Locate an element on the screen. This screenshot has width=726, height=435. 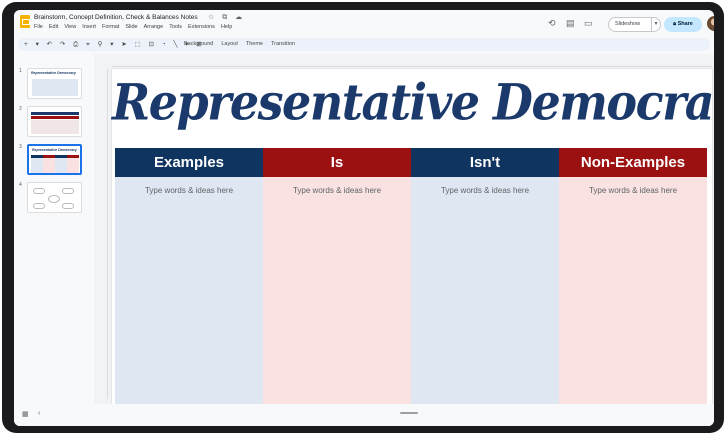
menu-help: Help is located at coordinates (226, 27).